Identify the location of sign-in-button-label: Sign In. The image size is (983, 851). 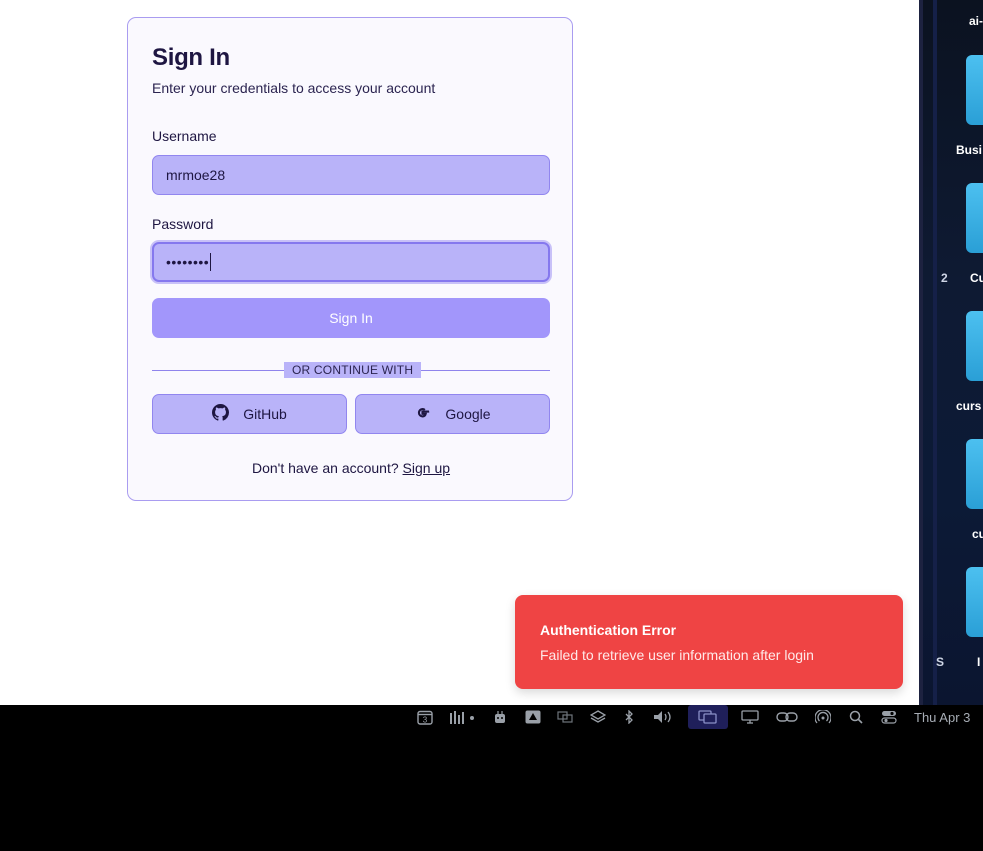
(351, 318).